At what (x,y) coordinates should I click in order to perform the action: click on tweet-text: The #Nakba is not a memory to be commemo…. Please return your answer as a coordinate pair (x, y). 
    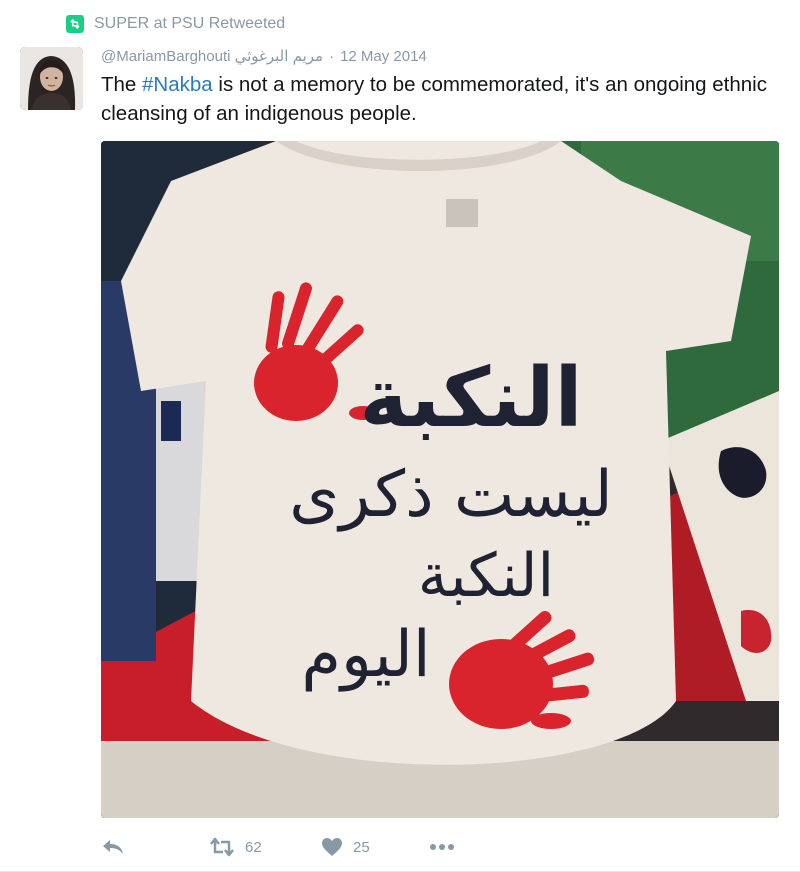
    Looking at the image, I should click on (436, 99).